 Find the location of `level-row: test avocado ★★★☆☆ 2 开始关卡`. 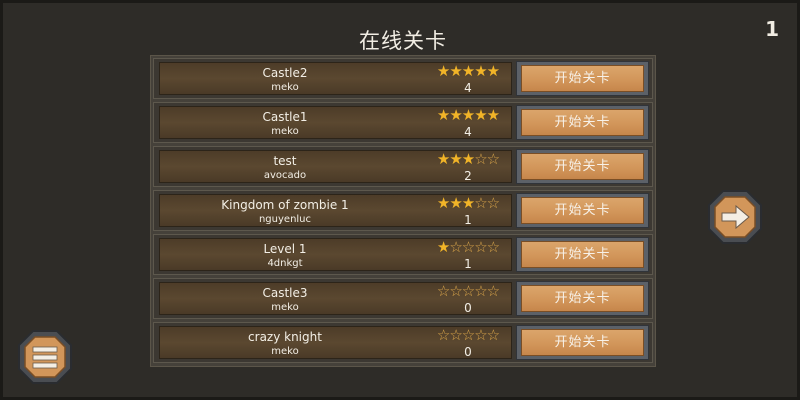

level-row: test avocado ★★★☆☆ 2 开始关卡 is located at coordinates (403, 166).